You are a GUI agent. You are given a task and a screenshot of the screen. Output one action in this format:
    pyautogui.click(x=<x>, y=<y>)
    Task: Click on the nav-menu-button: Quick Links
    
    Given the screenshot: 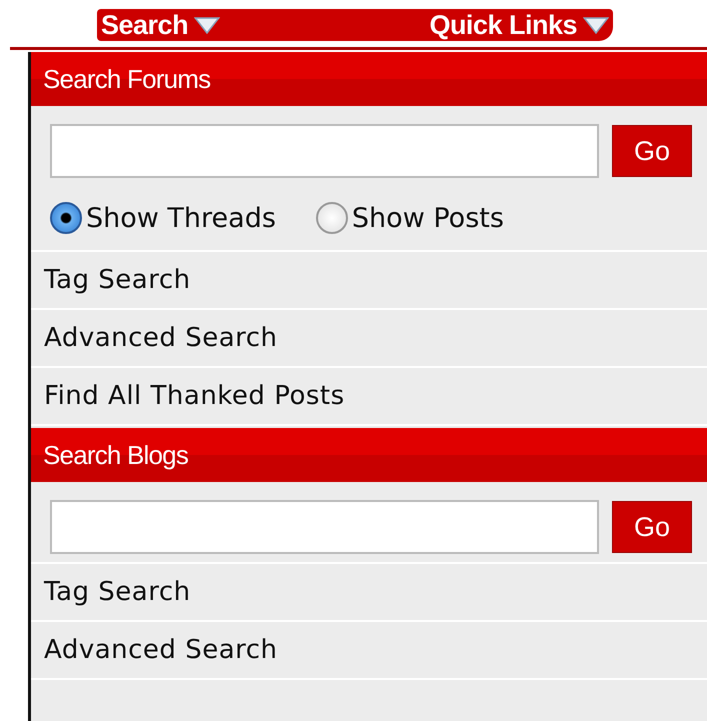 What is the action you would take?
    pyautogui.click(x=519, y=25)
    